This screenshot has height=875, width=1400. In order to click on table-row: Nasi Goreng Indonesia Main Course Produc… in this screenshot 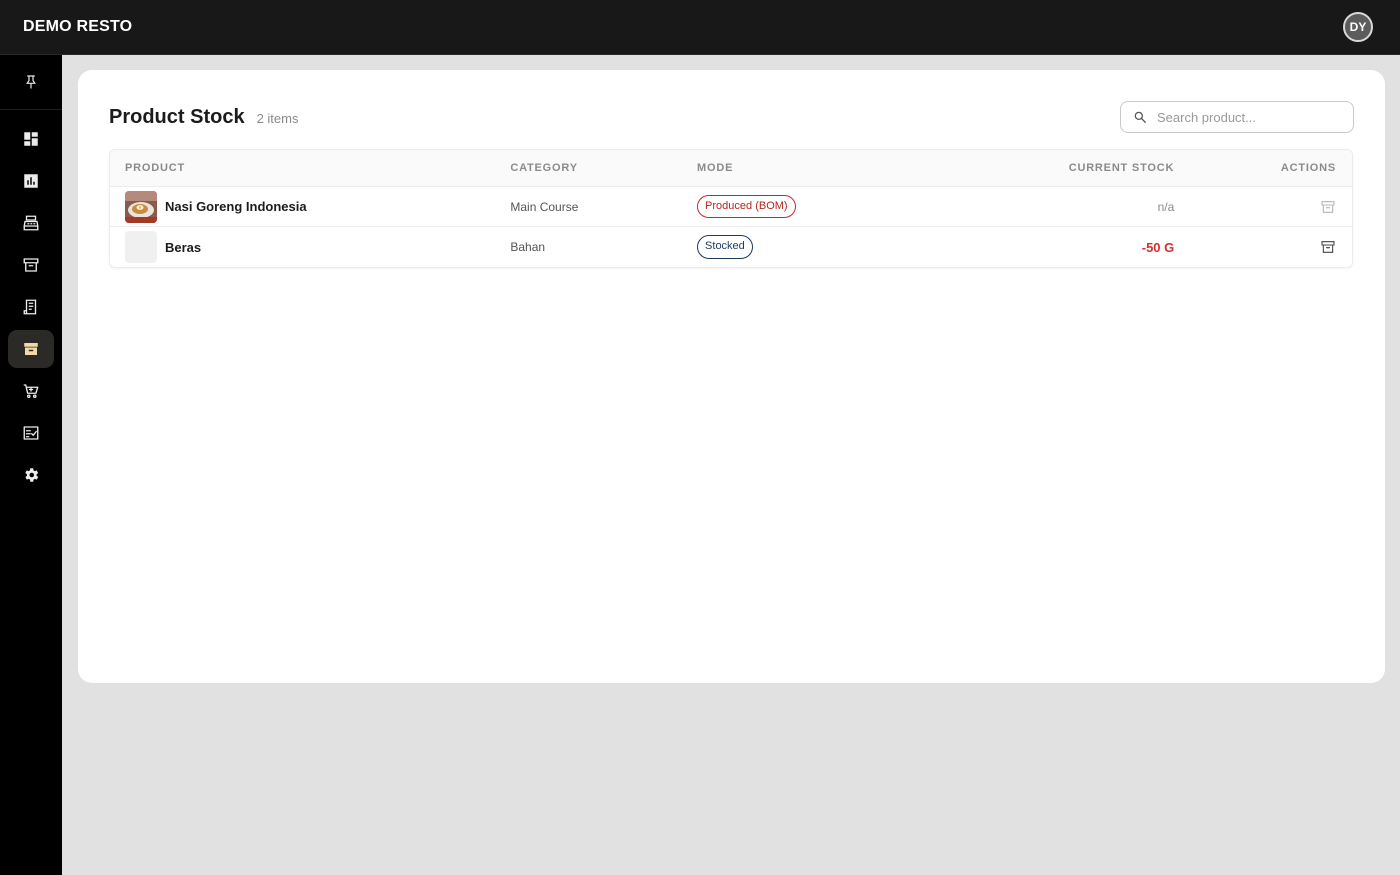, I will do `click(731, 207)`.